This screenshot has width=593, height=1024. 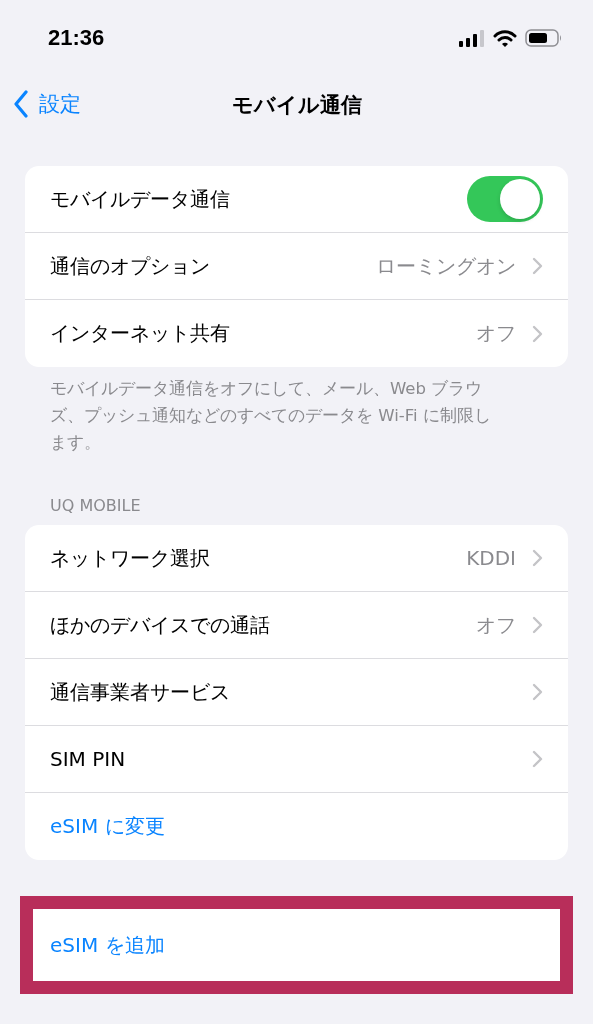 I want to click on row-label: 通信事業者サービス, so click(x=140, y=692).